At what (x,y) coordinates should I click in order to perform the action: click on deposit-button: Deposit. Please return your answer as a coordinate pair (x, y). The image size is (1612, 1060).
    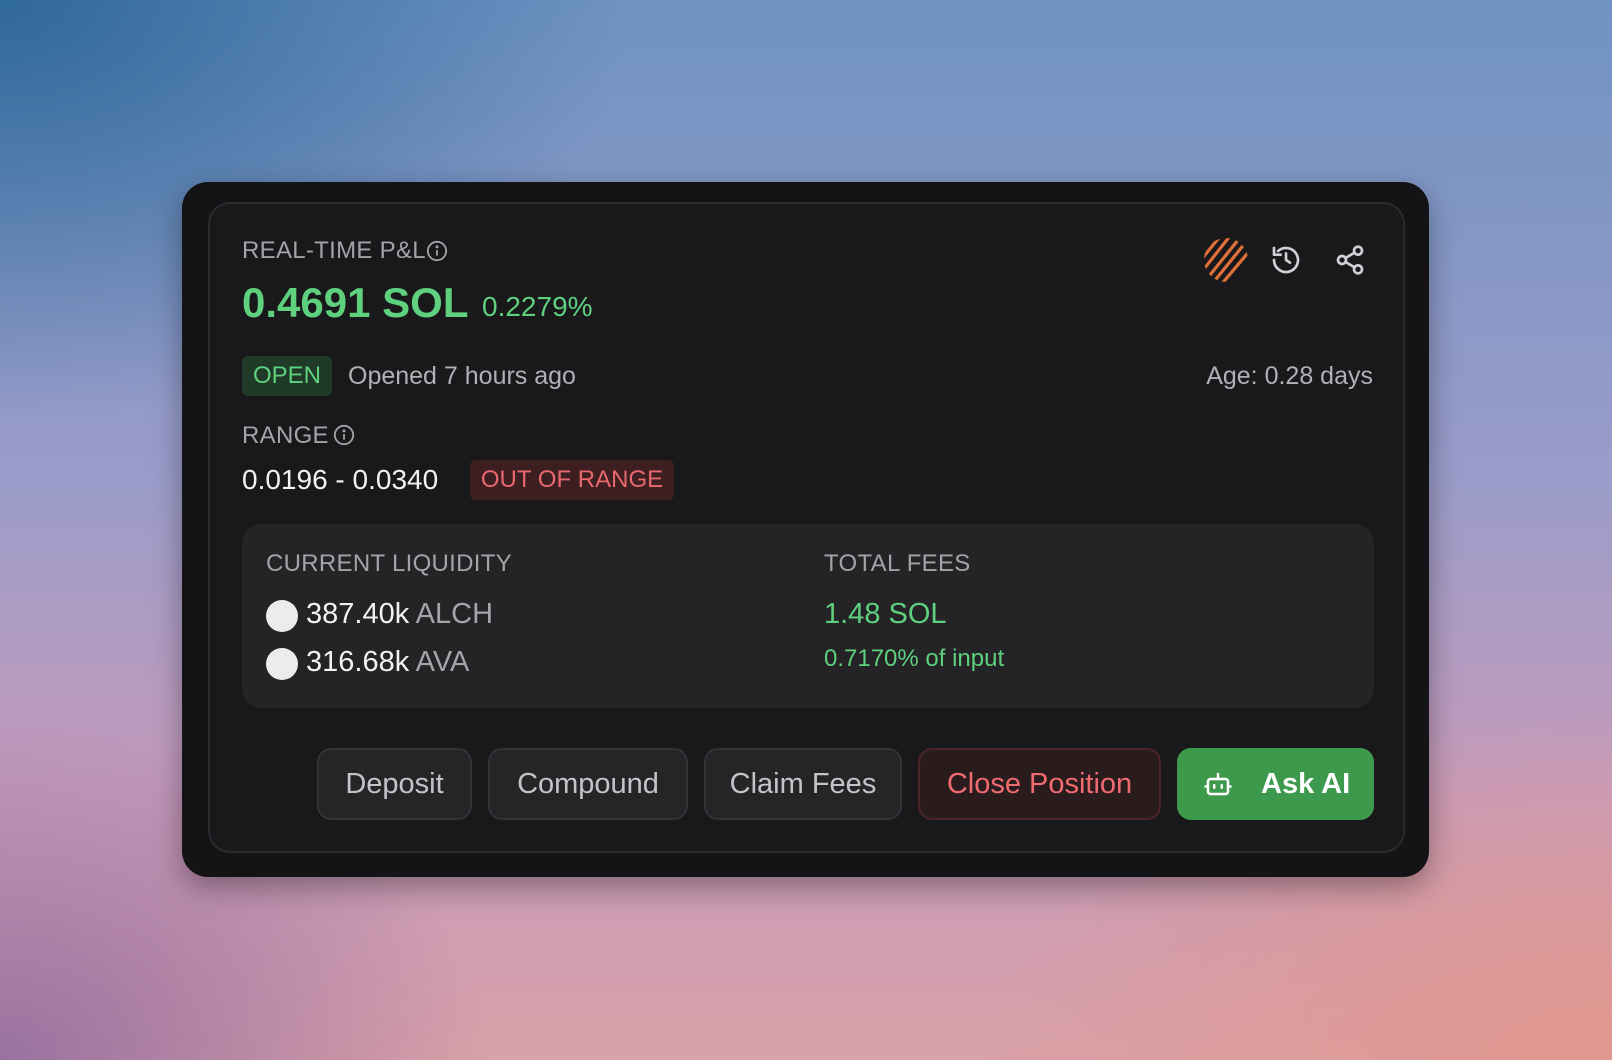
    Looking at the image, I should click on (394, 784).